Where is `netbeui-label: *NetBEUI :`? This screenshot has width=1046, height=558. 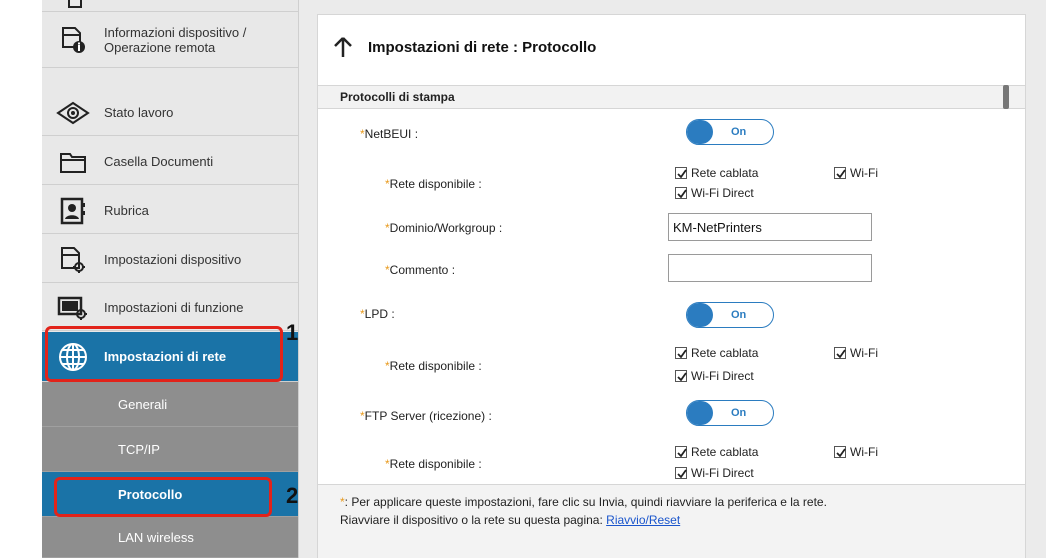
netbeui-label: *NetBEUI : is located at coordinates (389, 134).